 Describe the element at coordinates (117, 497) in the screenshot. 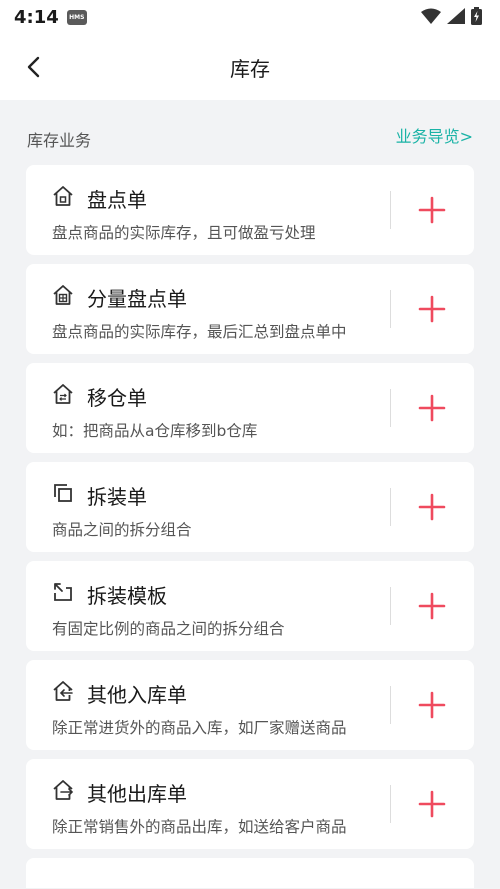

I see `item-name: 拆装单` at that location.